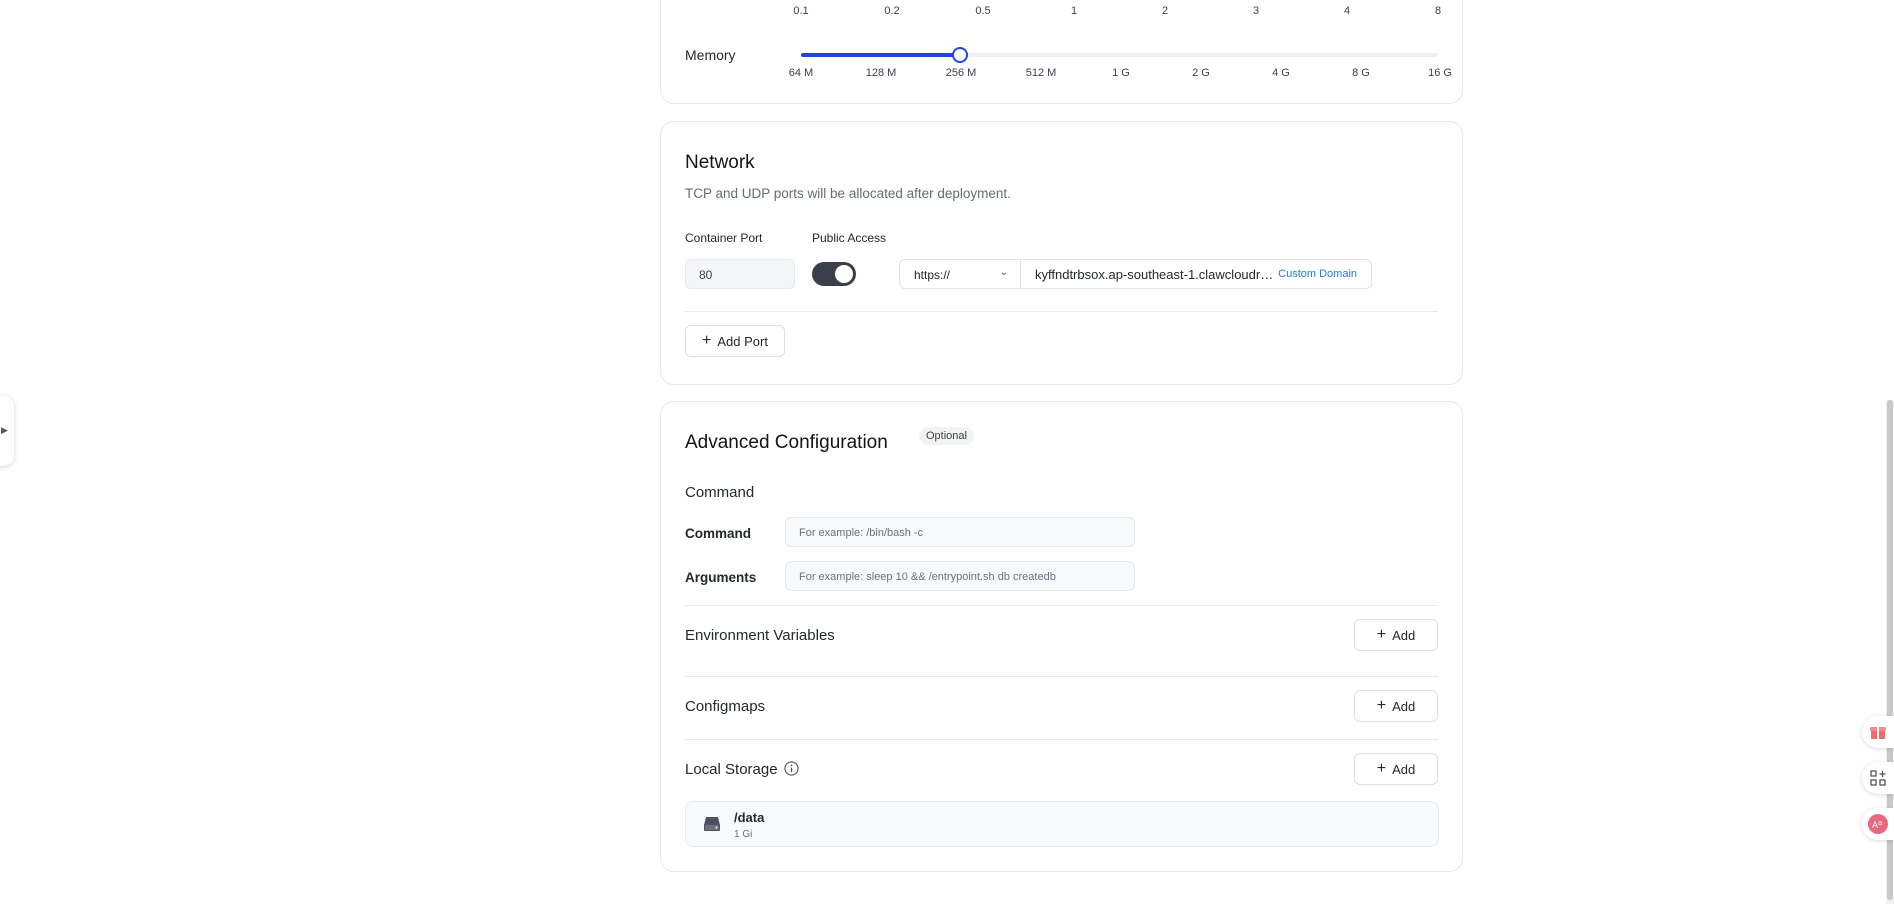  I want to click on chevron-down-icon: ⌄, so click(1003, 272).